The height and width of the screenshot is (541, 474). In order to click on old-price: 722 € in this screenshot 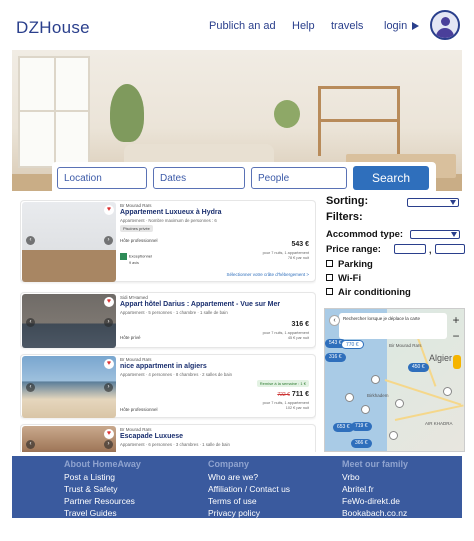, I will do `click(283, 395)`.